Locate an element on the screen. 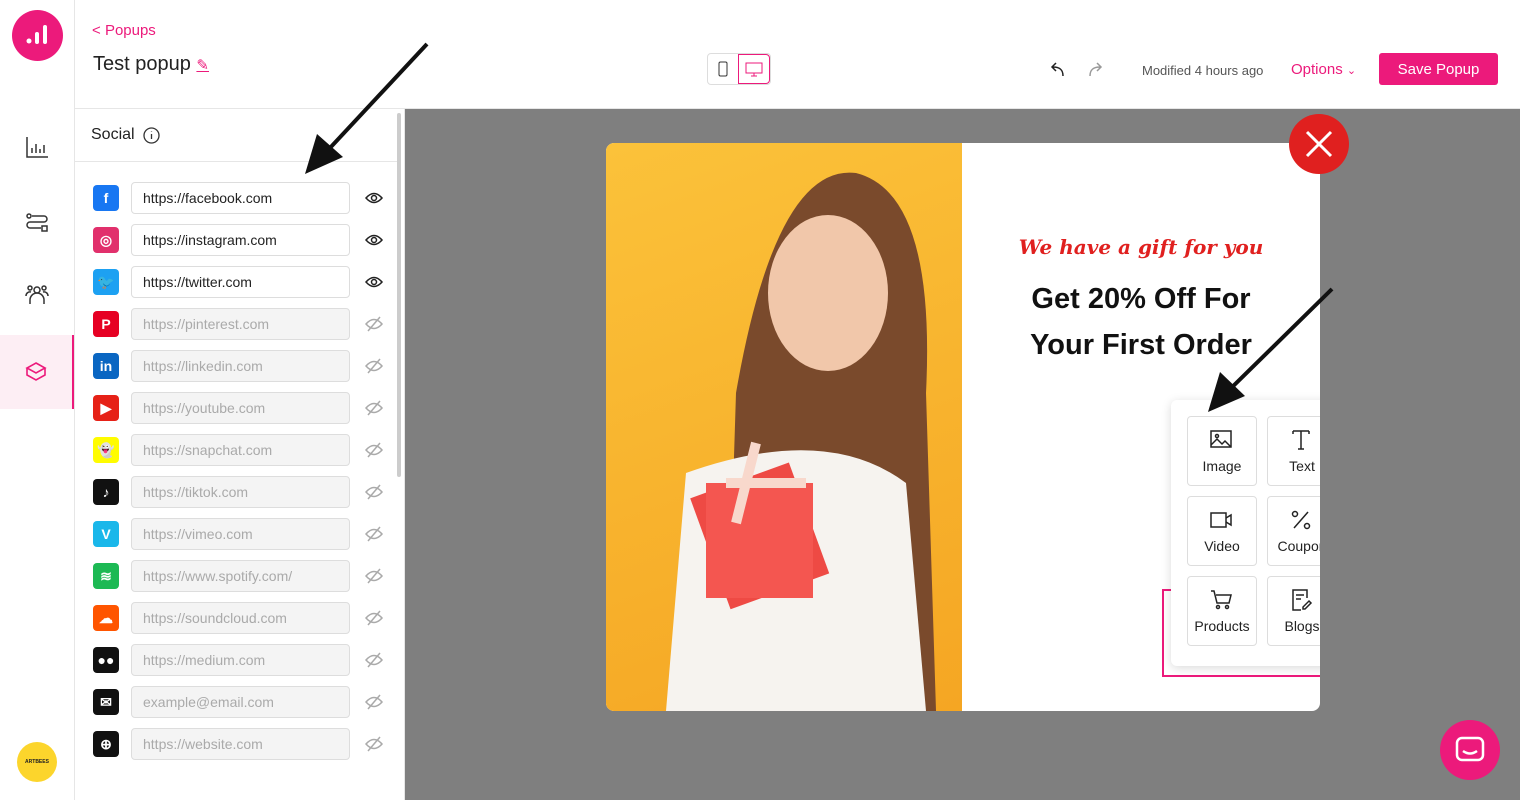 The width and height of the screenshot is (1520, 800). annotation-arrow-right is located at coordinates (1271, 349).